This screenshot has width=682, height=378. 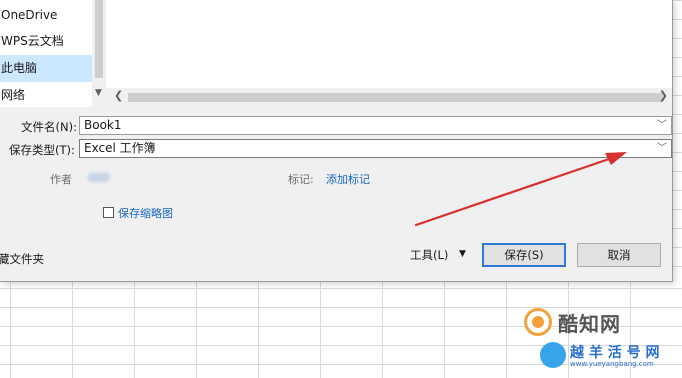 What do you see at coordinates (348, 179) in the screenshot?
I see `add-tags-link: 添加标记` at bounding box center [348, 179].